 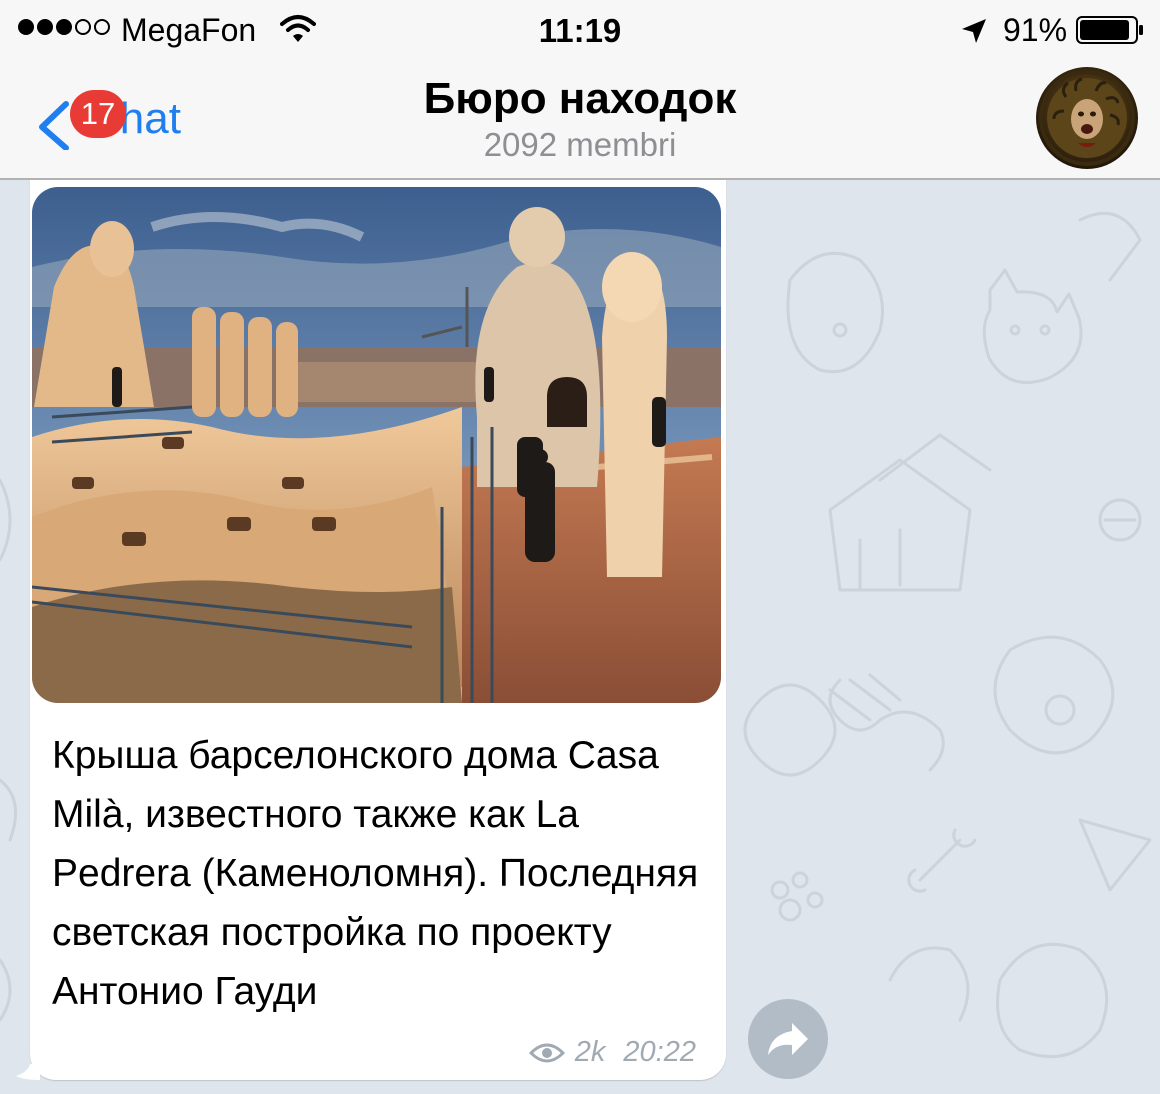 I want to click on member-count: 2092 membri, so click(x=580, y=144).